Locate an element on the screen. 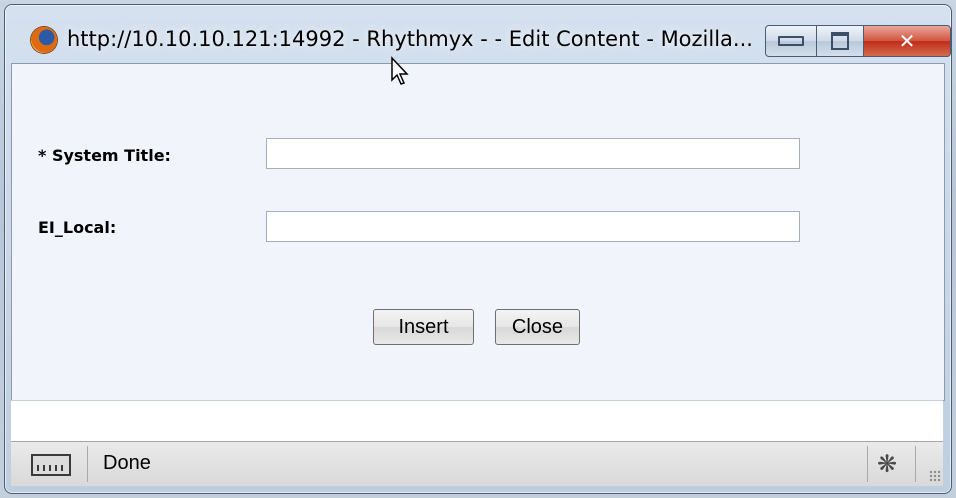 The image size is (956, 498). minimize-button is located at coordinates (791, 41).